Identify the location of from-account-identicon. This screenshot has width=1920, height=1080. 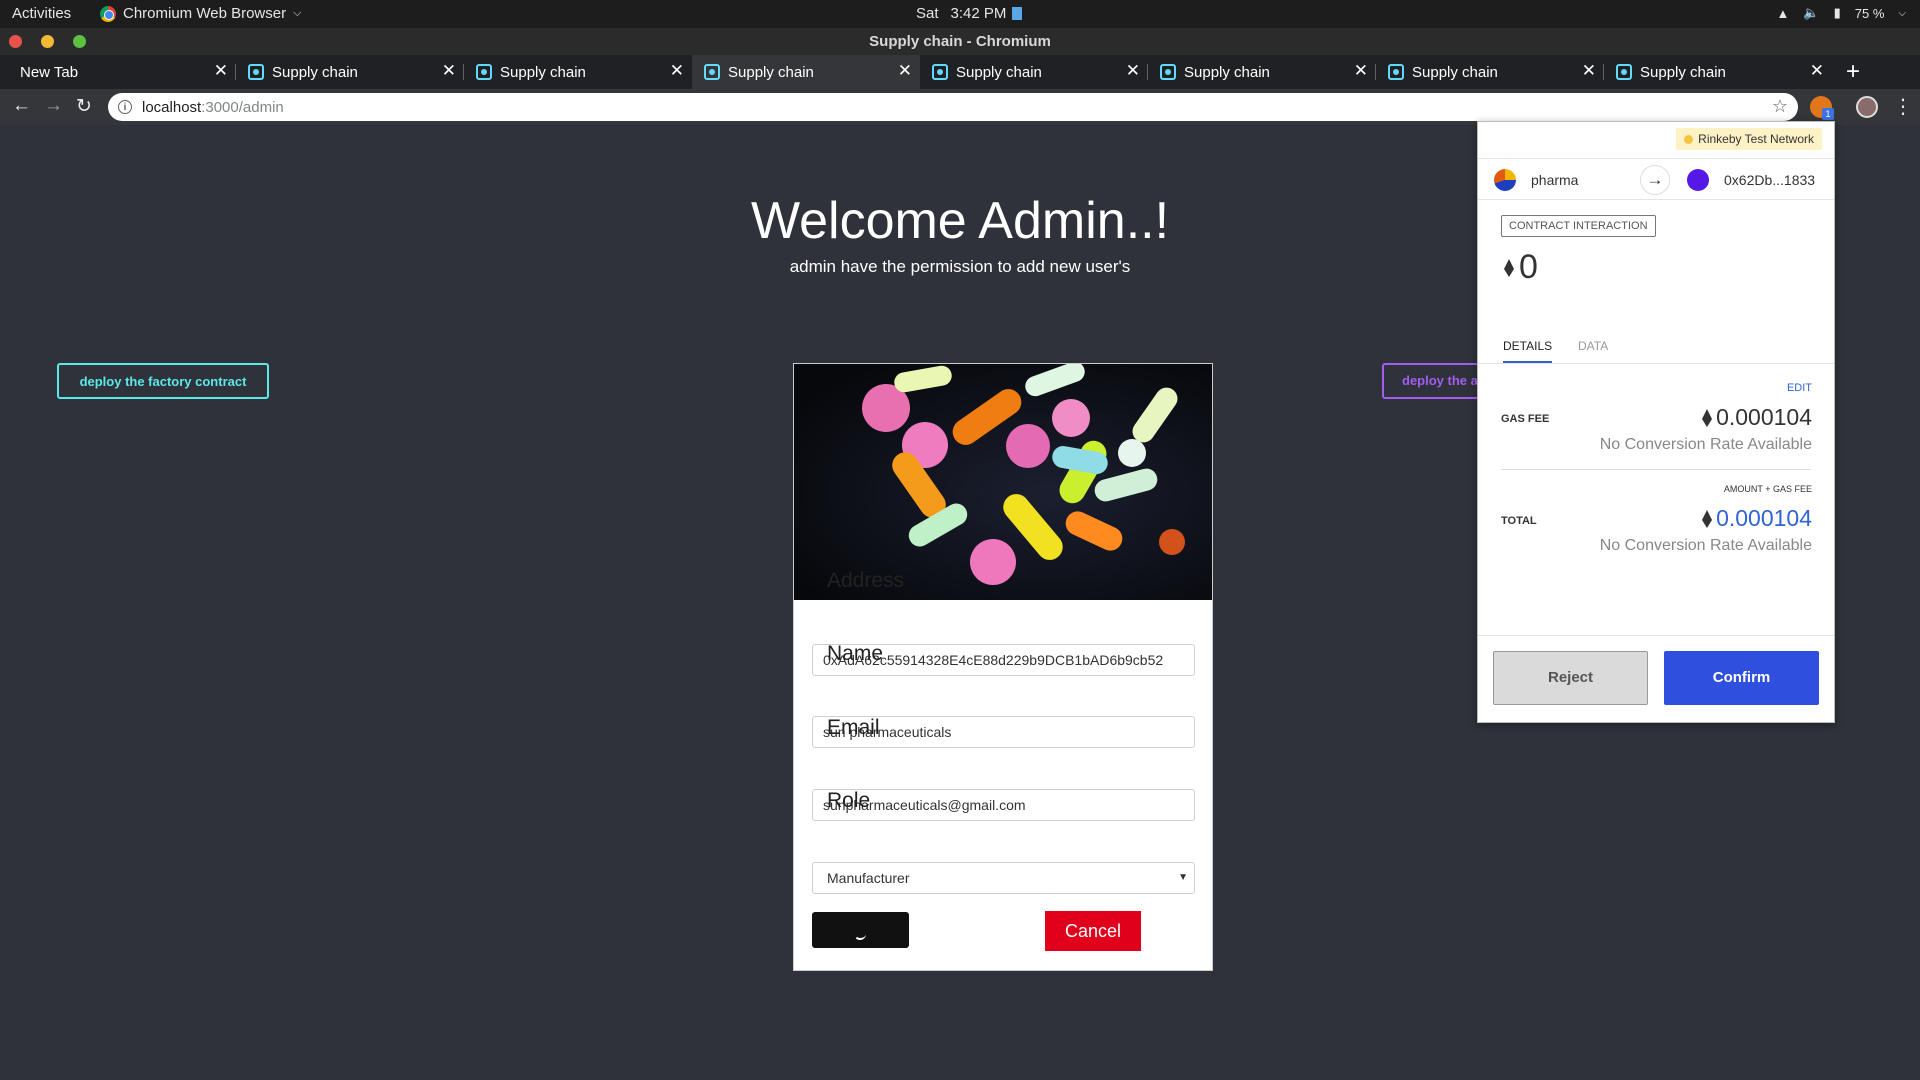
(1505, 180).